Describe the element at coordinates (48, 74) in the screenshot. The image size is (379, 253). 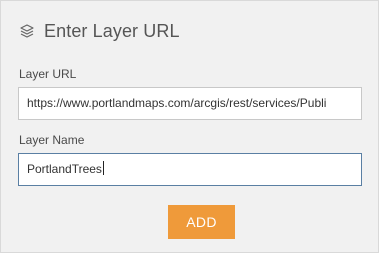
I see `layer-url-label: Layer URL` at that location.